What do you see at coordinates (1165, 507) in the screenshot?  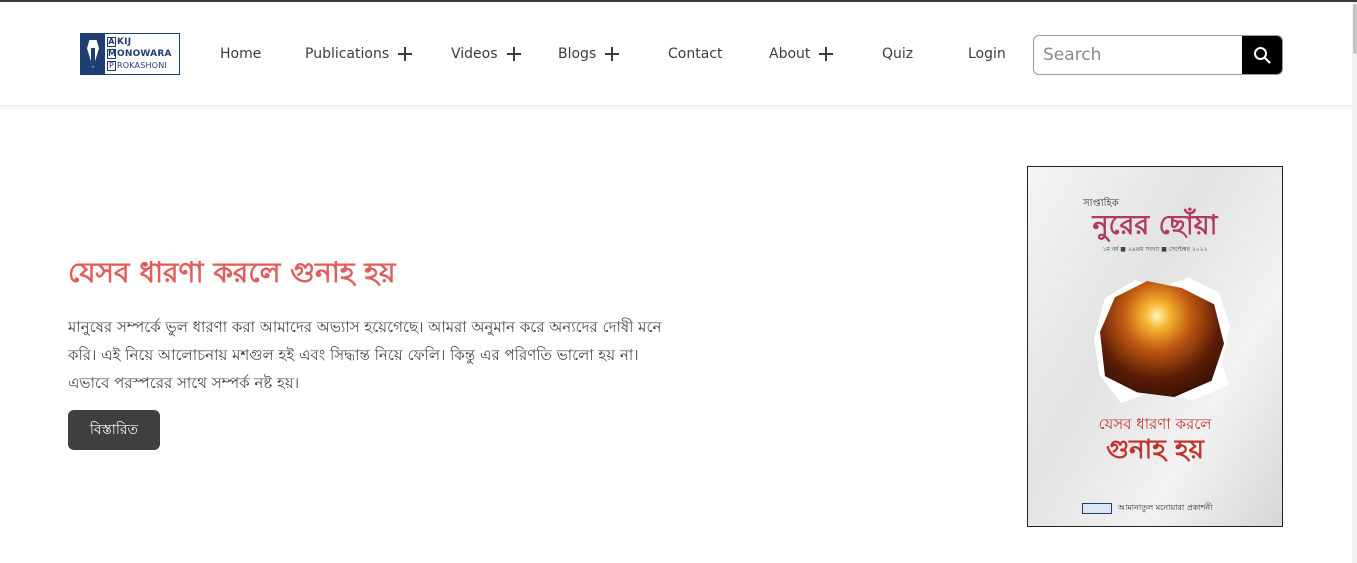 I see `cover-publisher: আমানাতুল মনোয়ারা প্রকাশনী` at bounding box center [1165, 507].